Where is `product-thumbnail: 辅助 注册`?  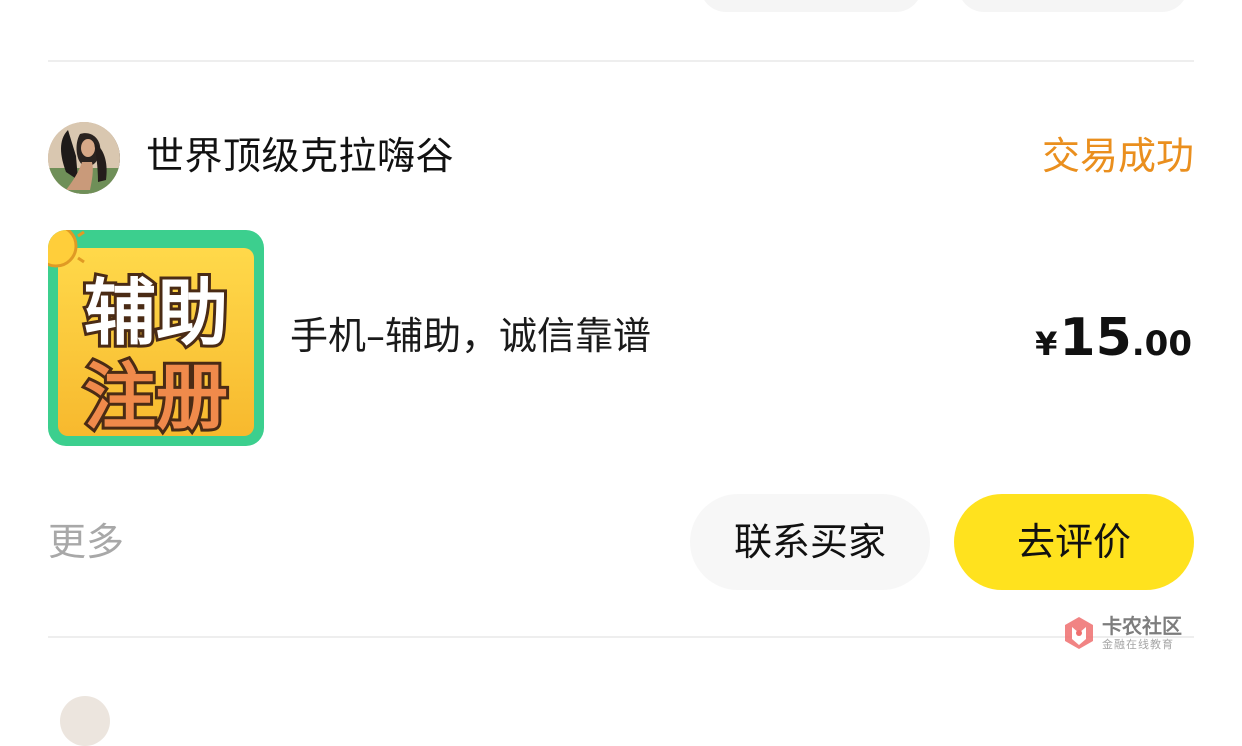
product-thumbnail: 辅助 注册 is located at coordinates (156, 338).